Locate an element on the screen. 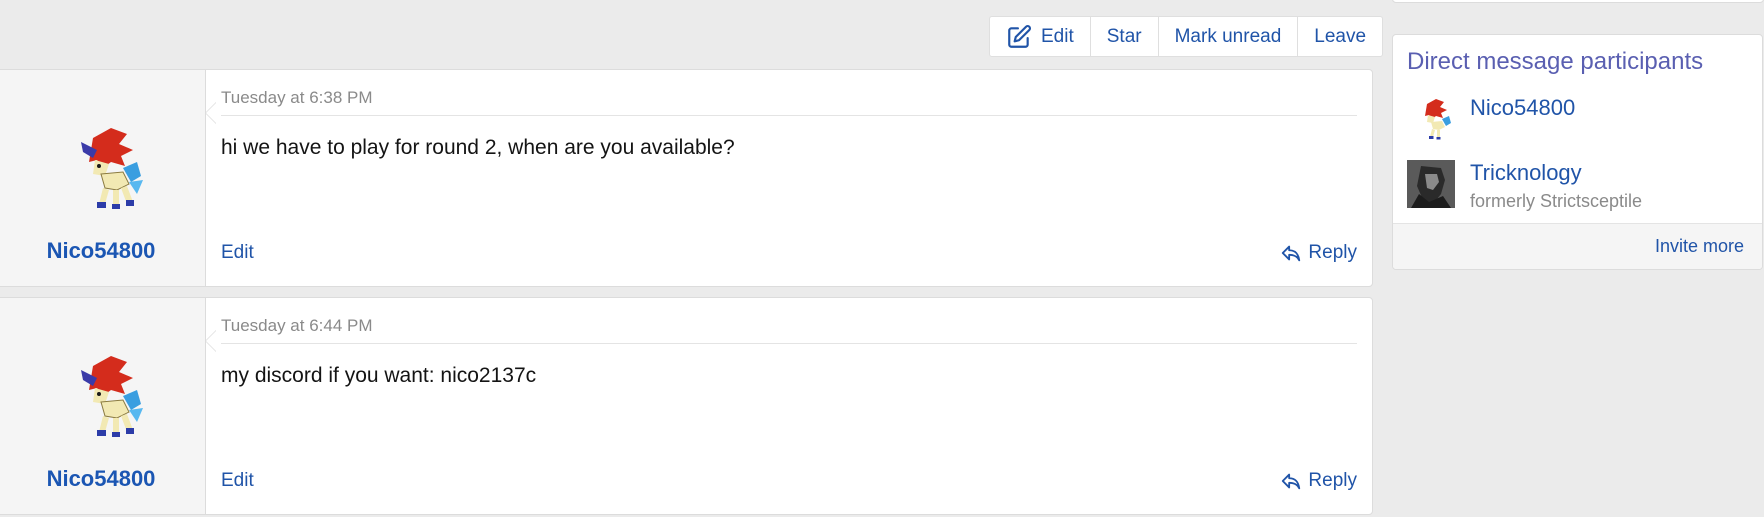 Image resolution: width=1764 pixels, height=517 pixels. participant-item: Nico54800 is located at coordinates (1491, 119).